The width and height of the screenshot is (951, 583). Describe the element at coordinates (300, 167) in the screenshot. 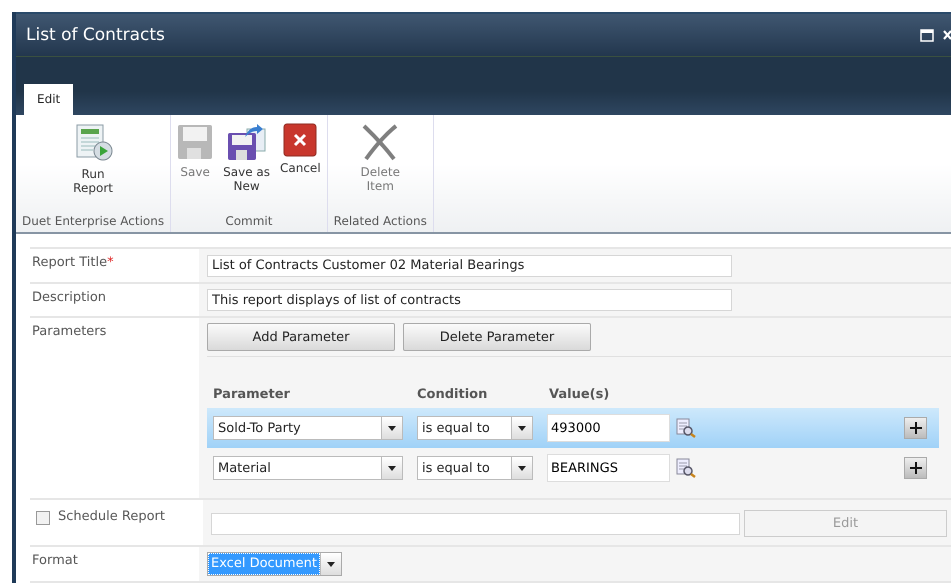

I see `ribbon-button: Cancel` at that location.